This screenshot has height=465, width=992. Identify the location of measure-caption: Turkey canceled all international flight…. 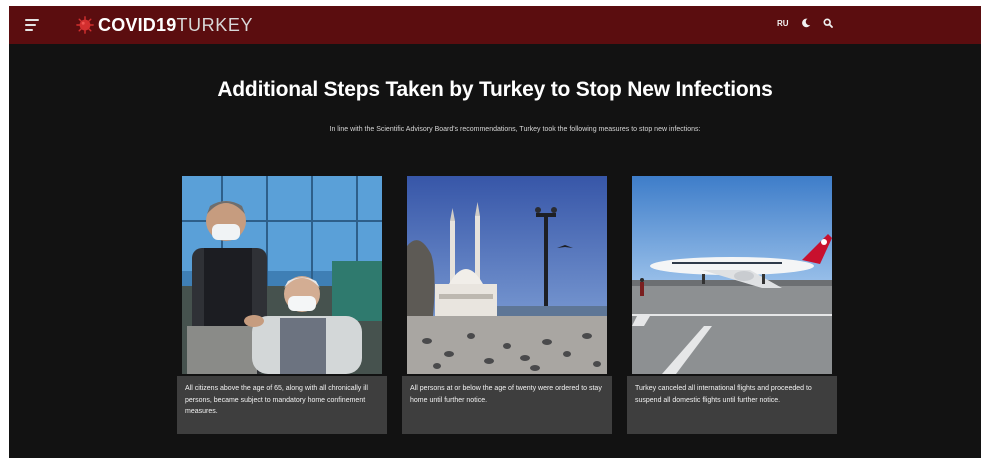
(732, 405).